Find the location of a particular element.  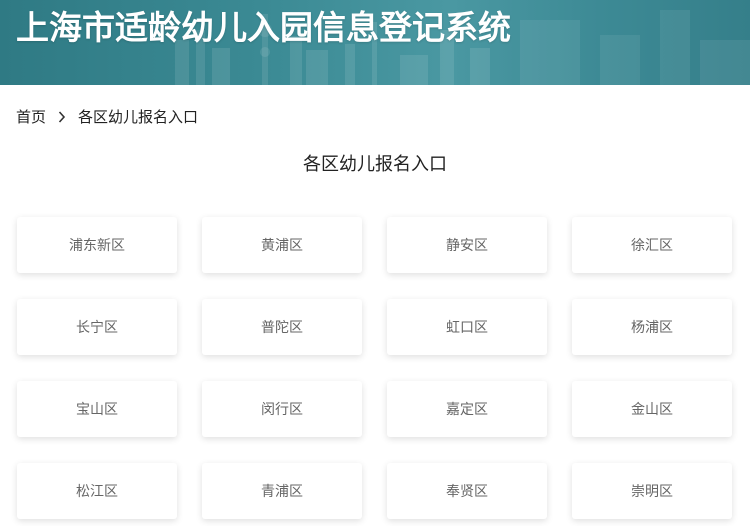

page-title: 上海市适龄幼儿入园信息登记系统 is located at coordinates (263, 27).